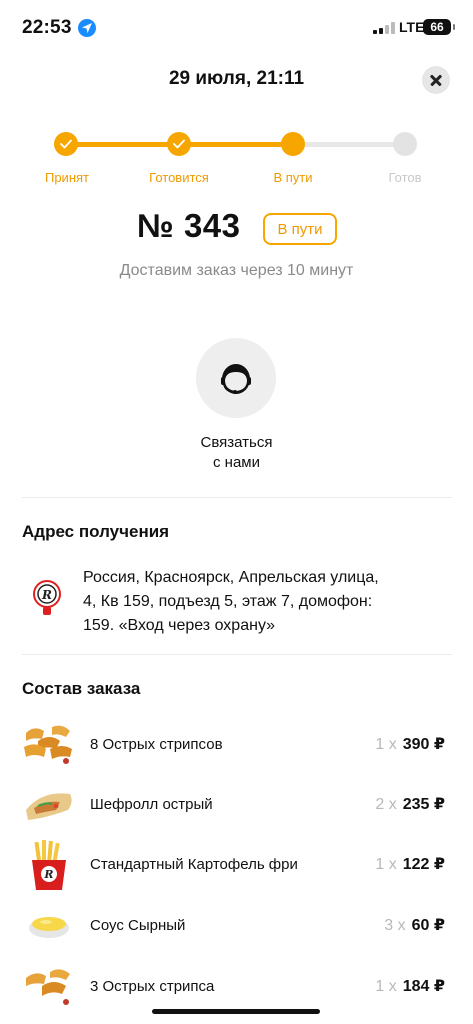 The image size is (473, 1024). Describe the element at coordinates (423, 804) in the screenshot. I see `item-total: 235 ₽` at that location.